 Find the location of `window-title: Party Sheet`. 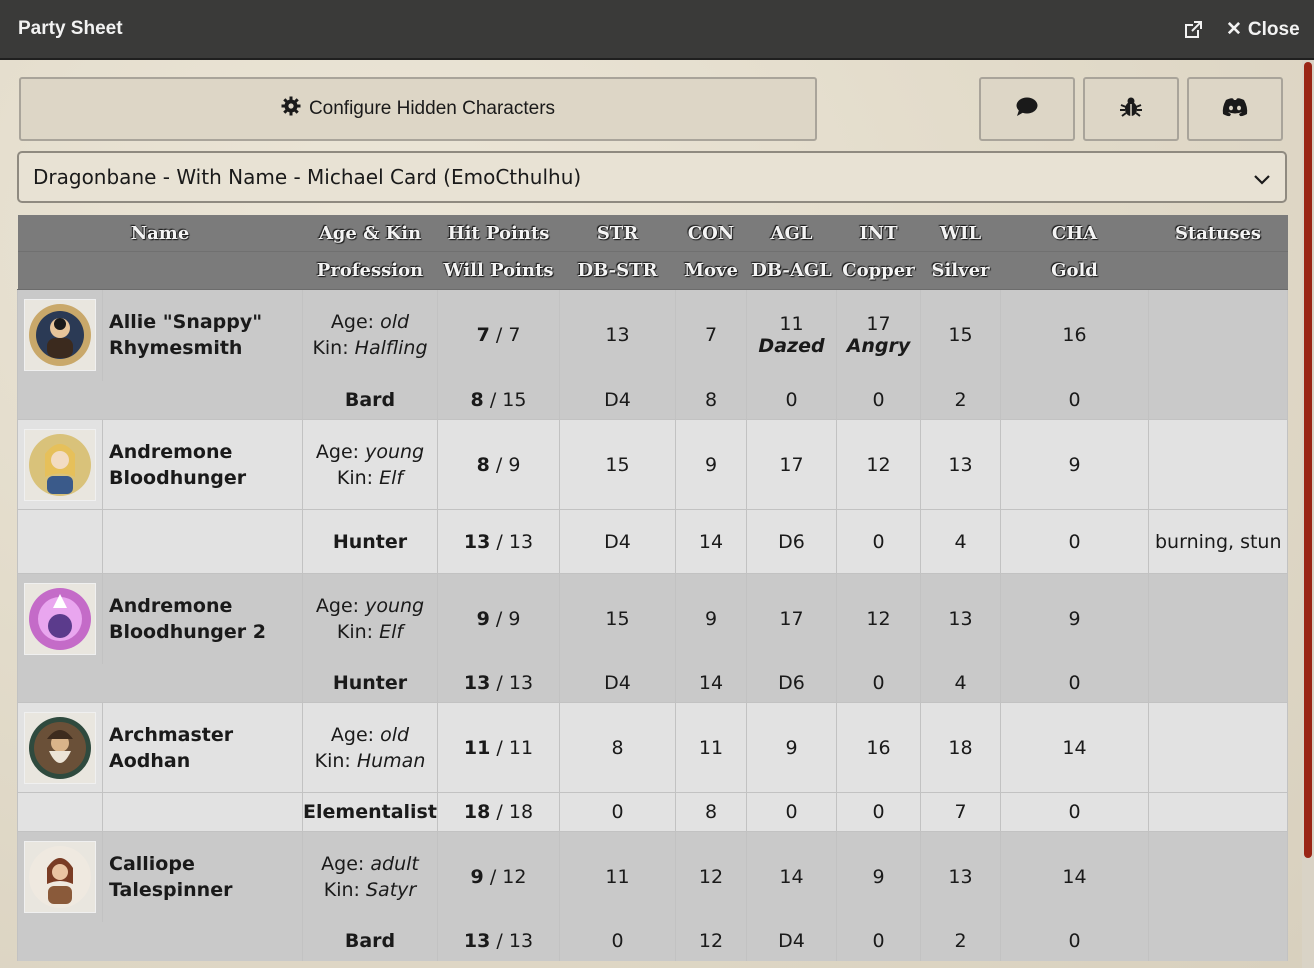

window-title: Party Sheet is located at coordinates (70, 28).